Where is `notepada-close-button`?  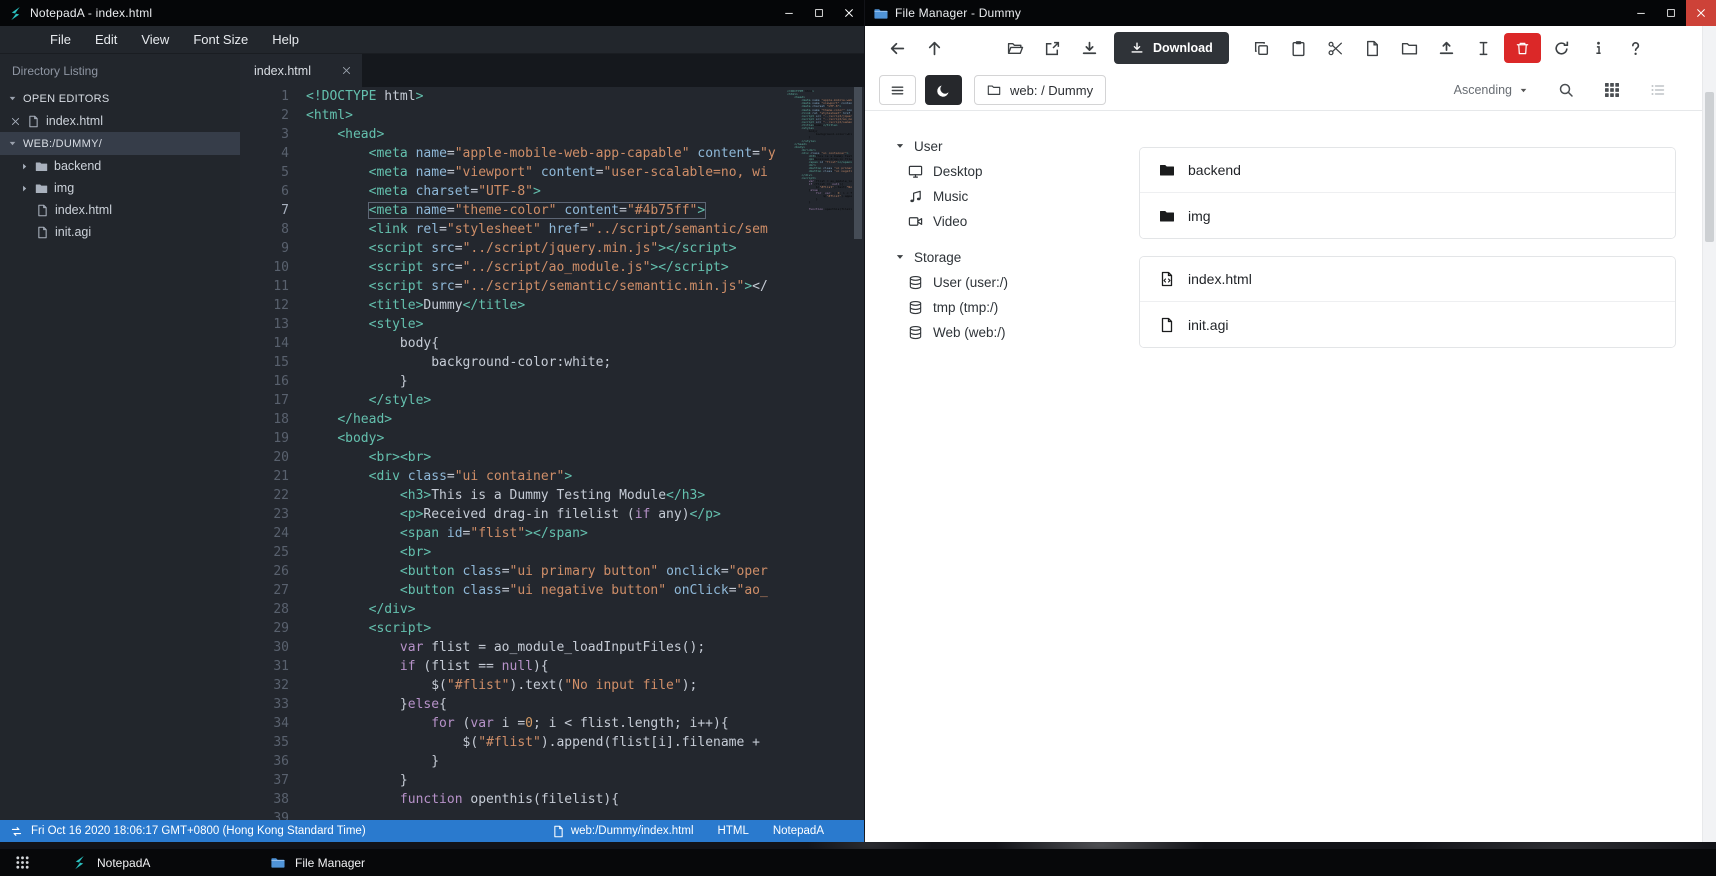 notepada-close-button is located at coordinates (849, 13).